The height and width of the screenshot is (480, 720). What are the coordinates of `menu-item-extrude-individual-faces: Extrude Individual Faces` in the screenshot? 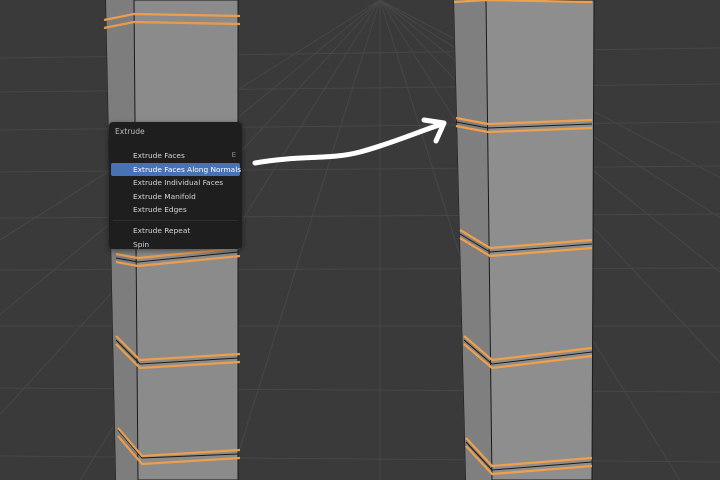 It's located at (175, 183).